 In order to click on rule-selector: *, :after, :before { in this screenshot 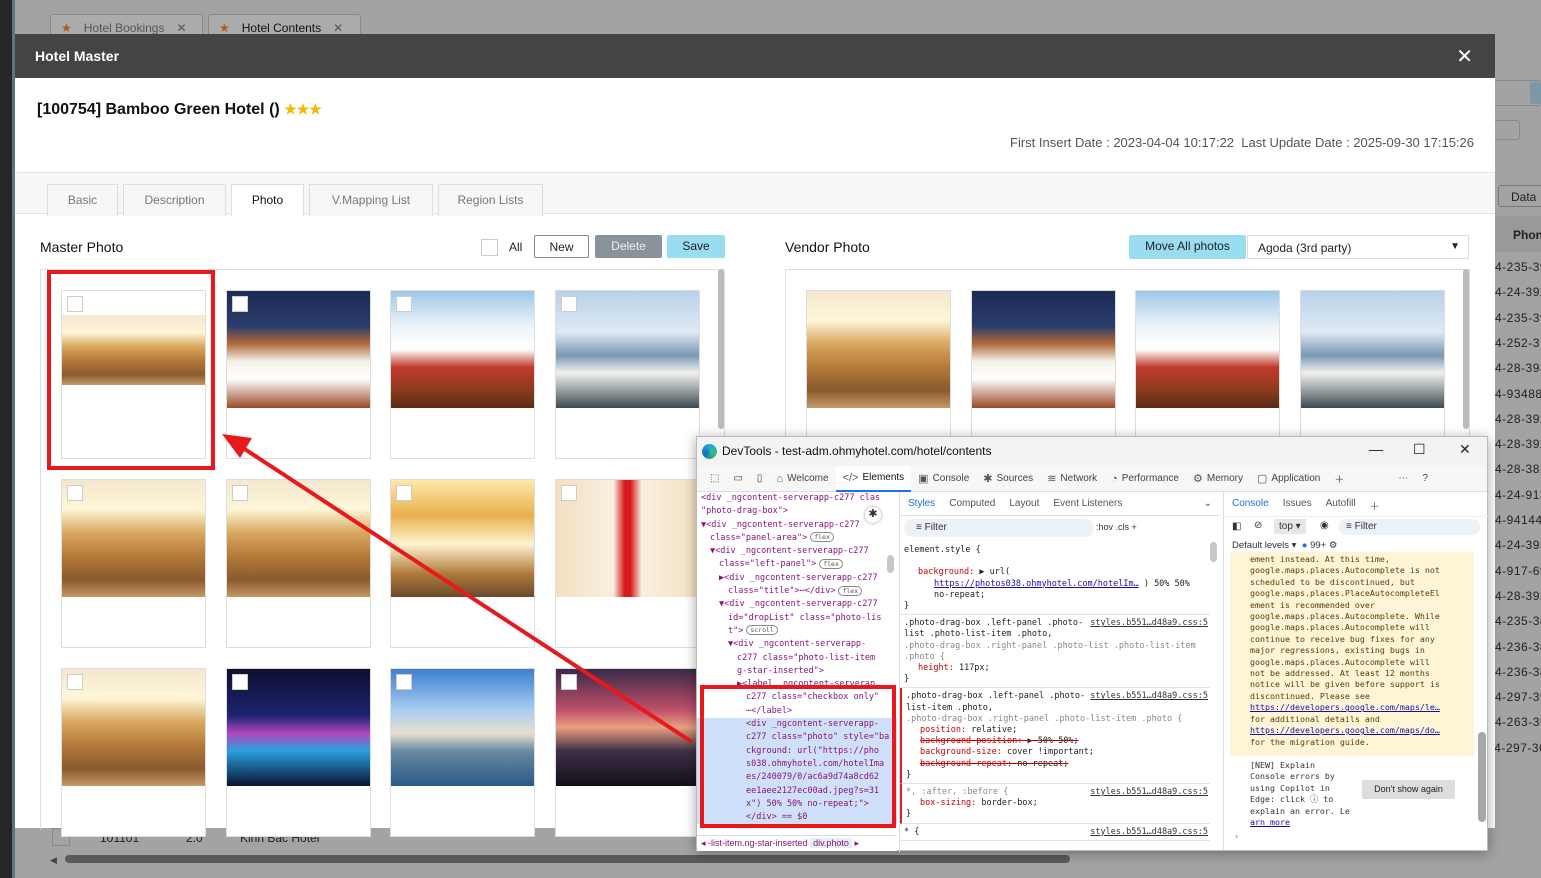, I will do `click(957, 792)`.